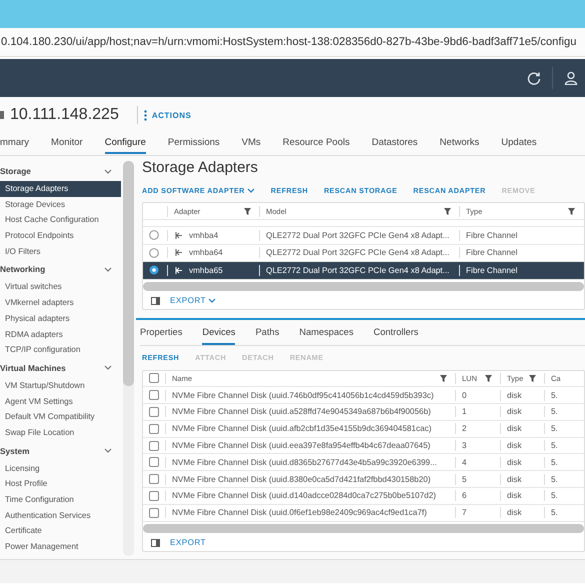  What do you see at coordinates (206, 270) in the screenshot?
I see `table-cell: vmhba65` at bounding box center [206, 270].